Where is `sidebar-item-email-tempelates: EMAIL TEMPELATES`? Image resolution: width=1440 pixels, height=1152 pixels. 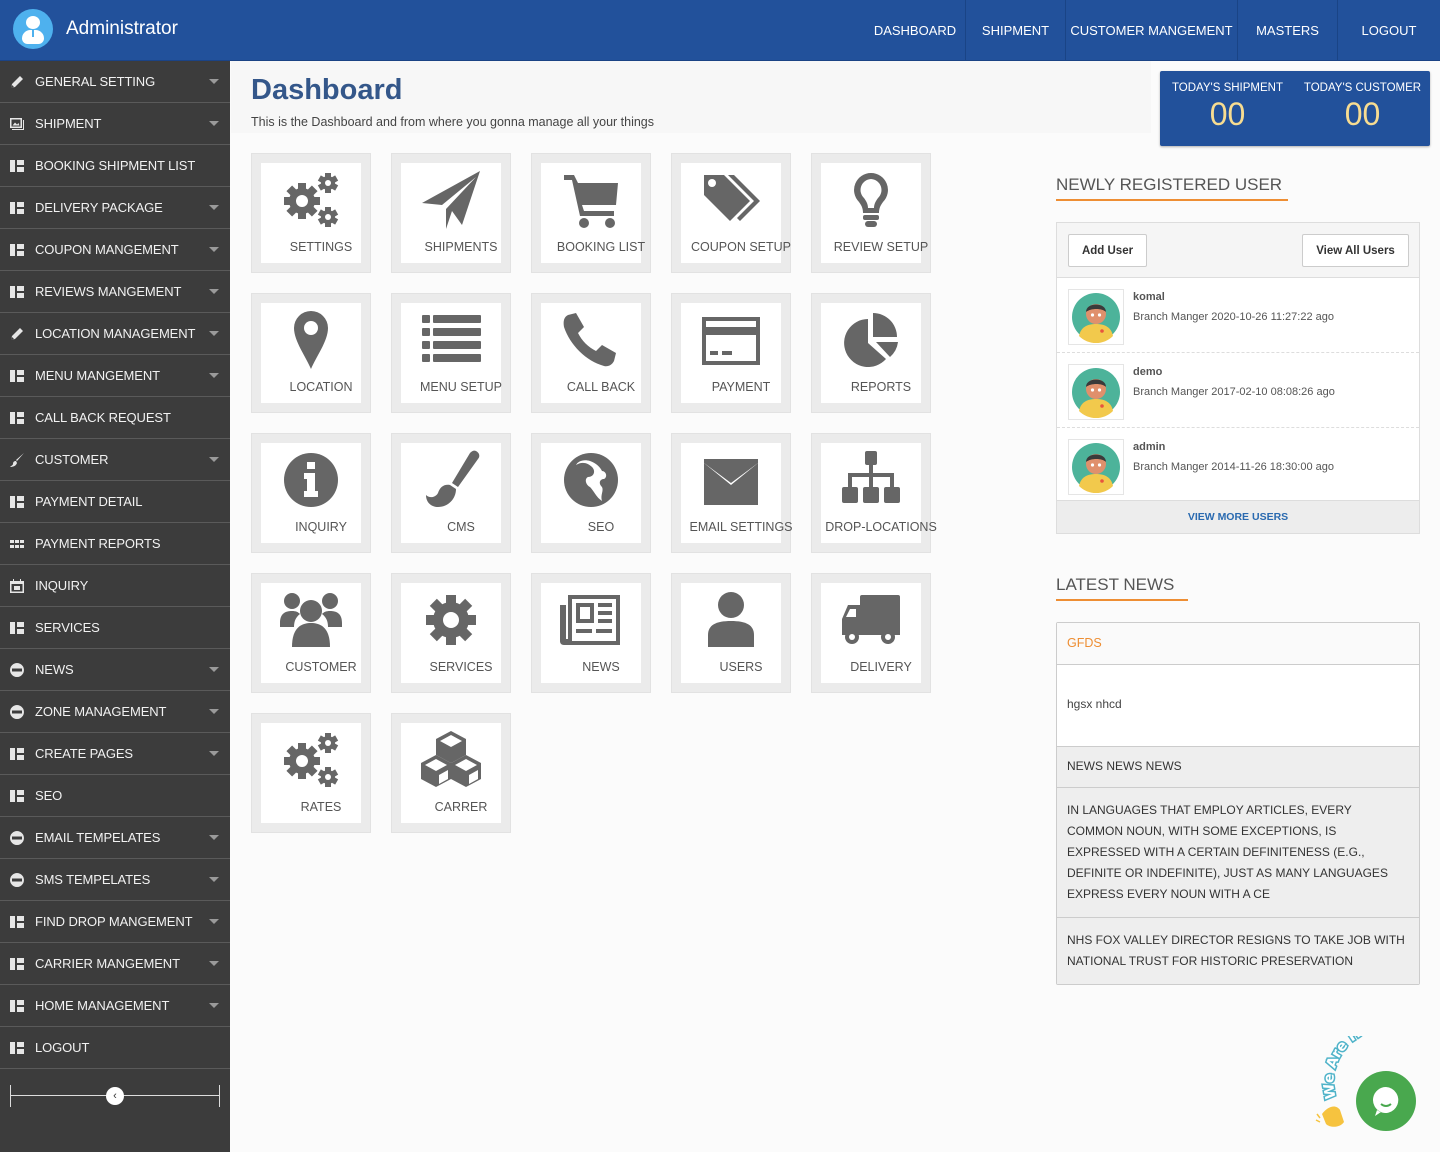 sidebar-item-email-tempelates: EMAIL TEMPELATES is located at coordinates (115, 838).